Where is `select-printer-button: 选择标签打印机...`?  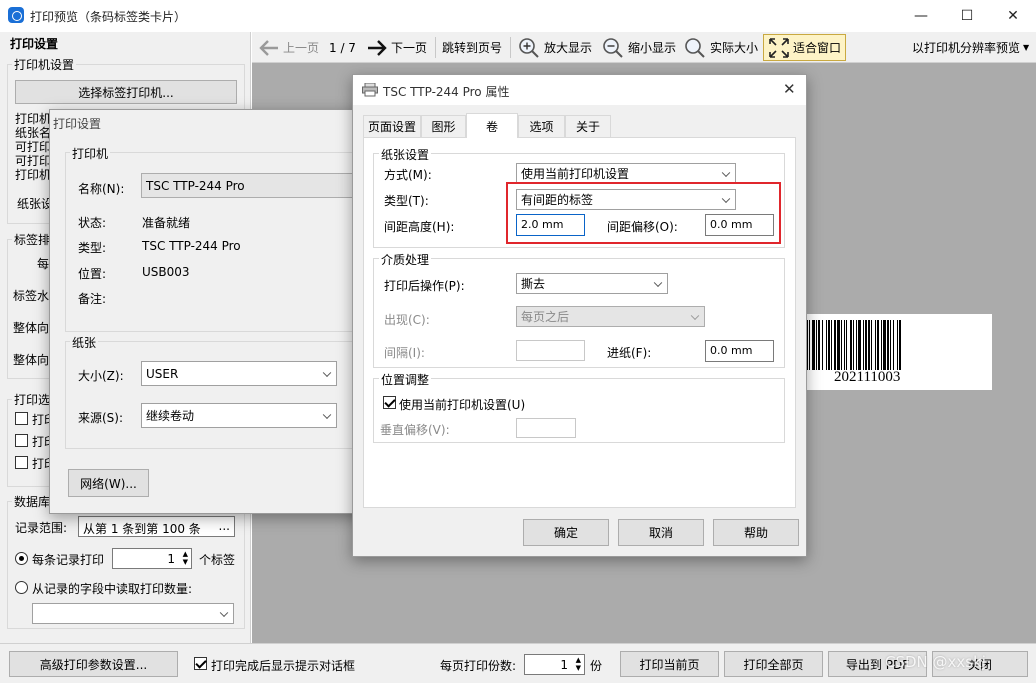
select-printer-button: 选择标签打印机... is located at coordinates (126, 92).